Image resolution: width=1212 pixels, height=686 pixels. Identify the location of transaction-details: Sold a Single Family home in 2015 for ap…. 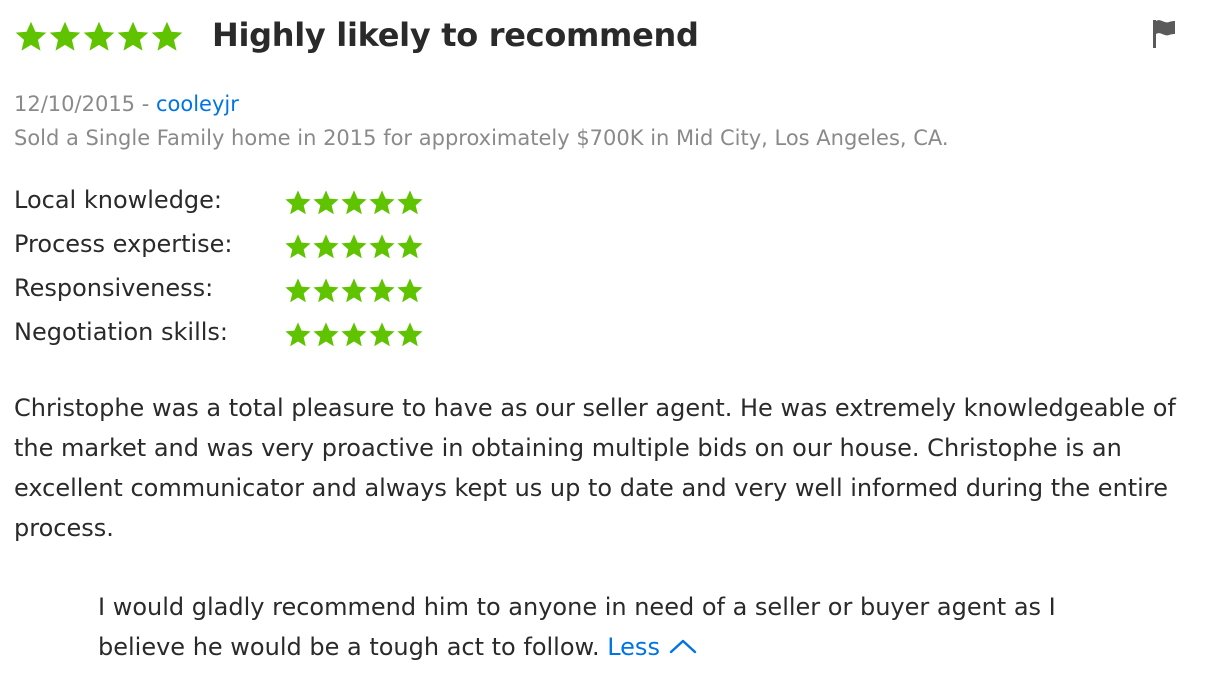
(481, 138).